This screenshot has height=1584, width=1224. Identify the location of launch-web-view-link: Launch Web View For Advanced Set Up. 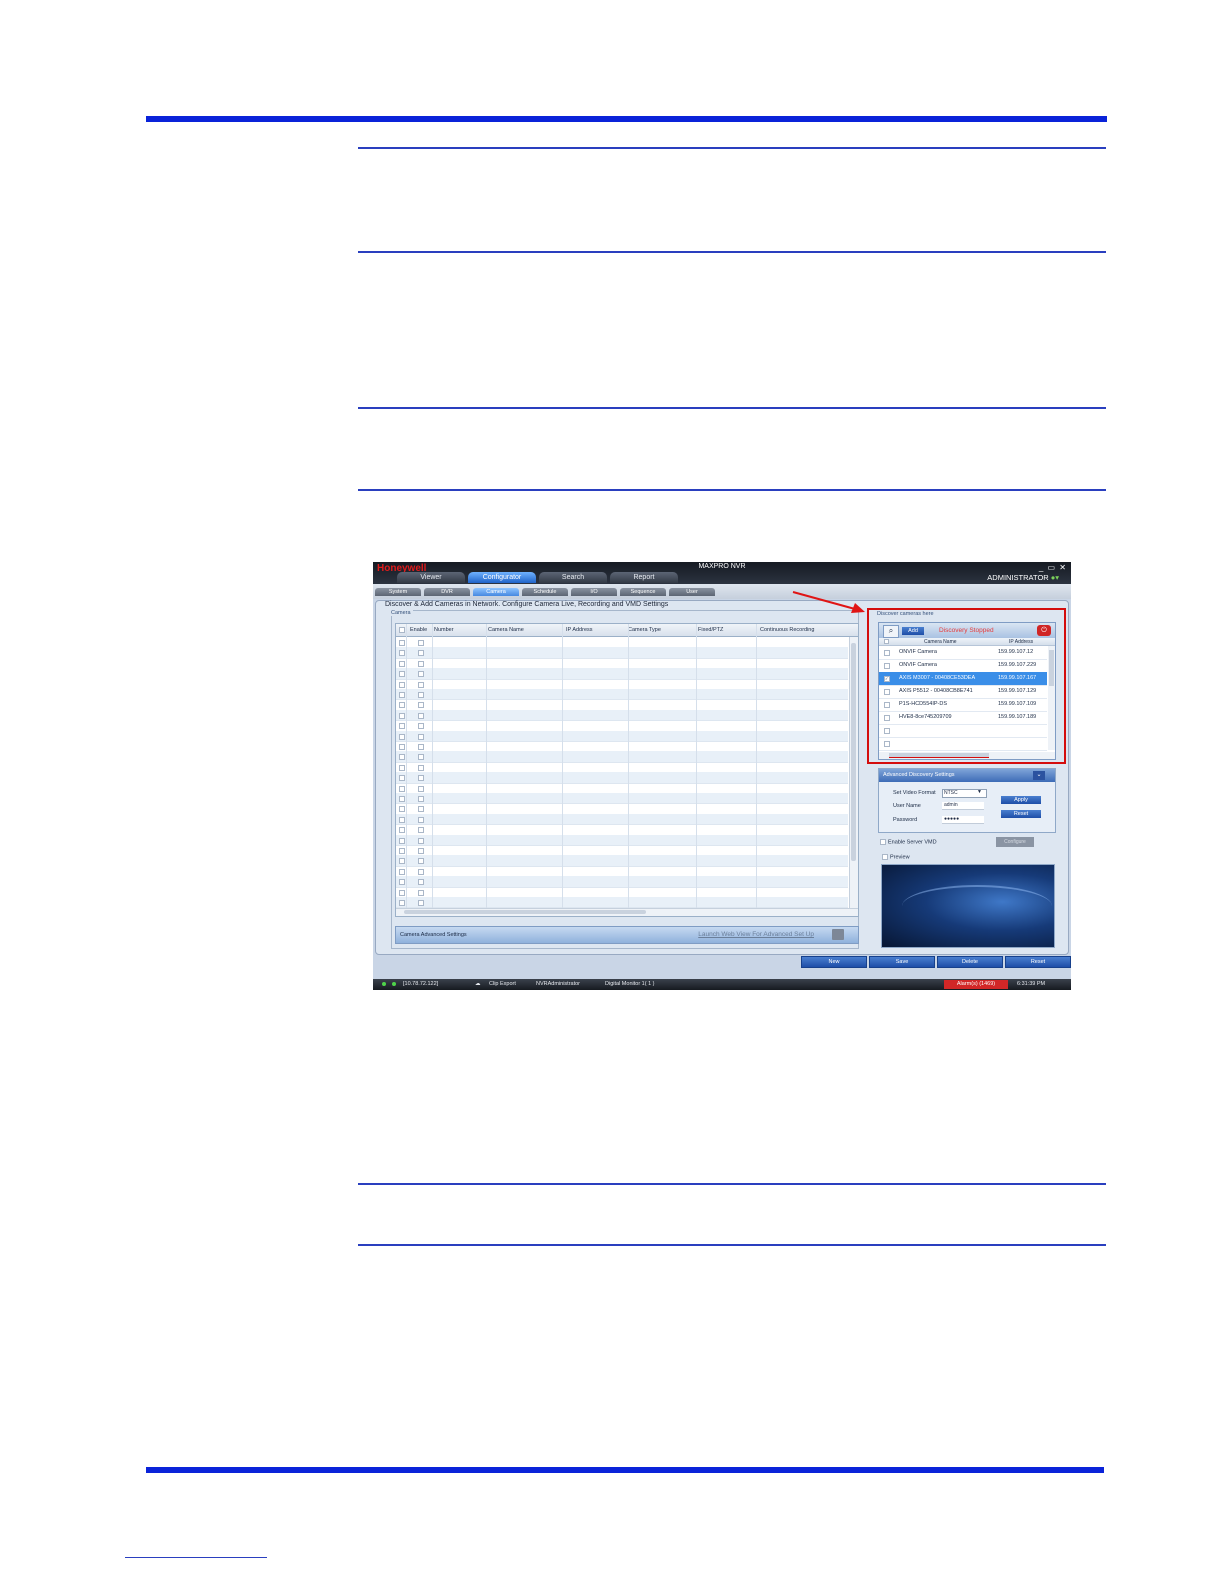
(756, 934).